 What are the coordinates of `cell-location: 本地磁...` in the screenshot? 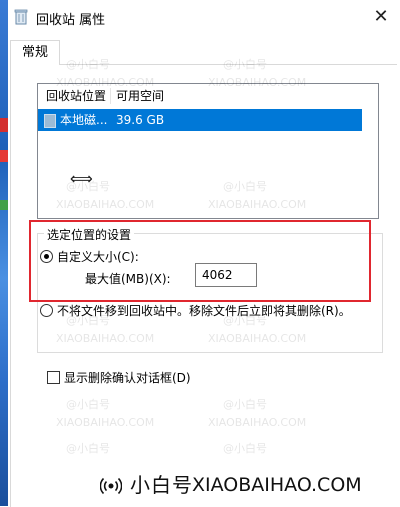 It's located at (84, 120).